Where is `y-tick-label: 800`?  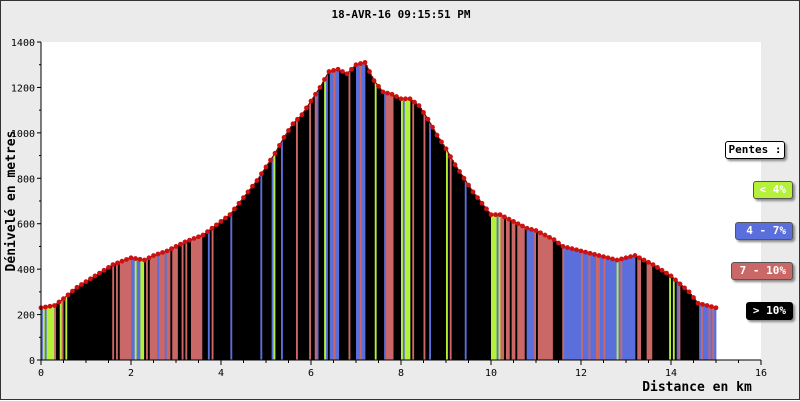 y-tick-label: 800 is located at coordinates (26, 179).